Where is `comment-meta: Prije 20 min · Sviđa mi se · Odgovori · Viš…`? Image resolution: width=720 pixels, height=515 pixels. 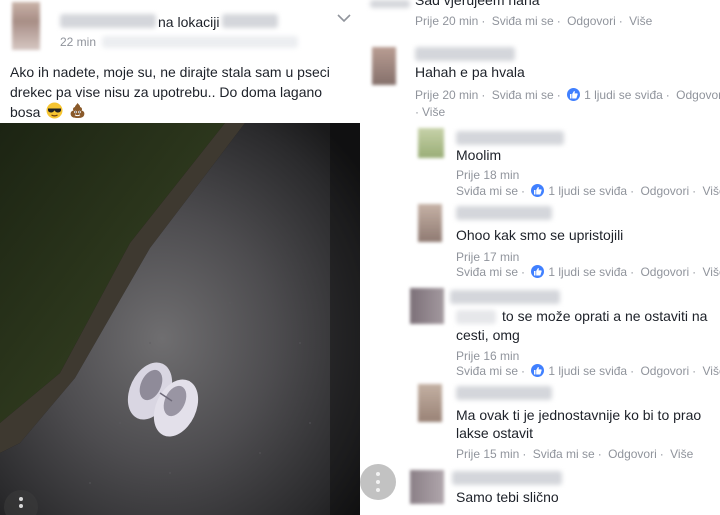 comment-meta: Prije 20 min · Sviđa mi se · Odgovori · Viš… is located at coordinates (534, 21).